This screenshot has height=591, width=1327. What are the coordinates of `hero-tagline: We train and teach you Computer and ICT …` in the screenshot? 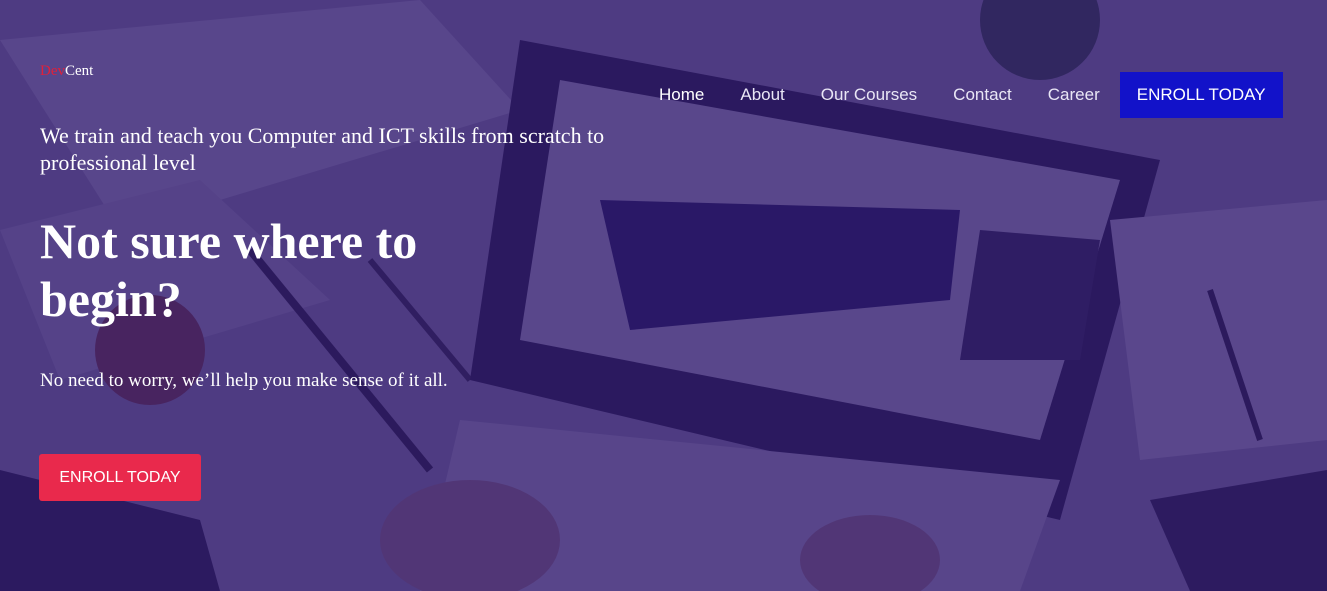 It's located at (322, 149).